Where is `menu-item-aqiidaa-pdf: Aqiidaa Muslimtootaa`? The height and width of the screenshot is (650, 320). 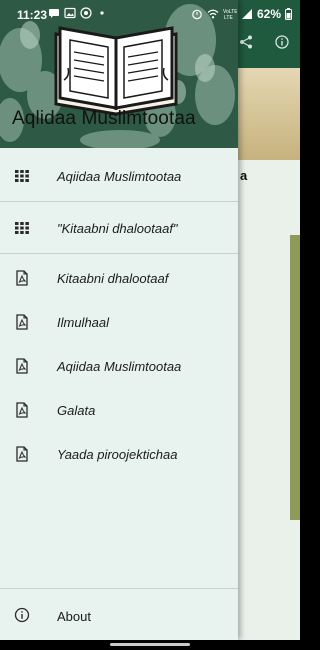
menu-item-aqiidaa-pdf: Aqiidaa Muslimtootaa is located at coordinates (119, 366).